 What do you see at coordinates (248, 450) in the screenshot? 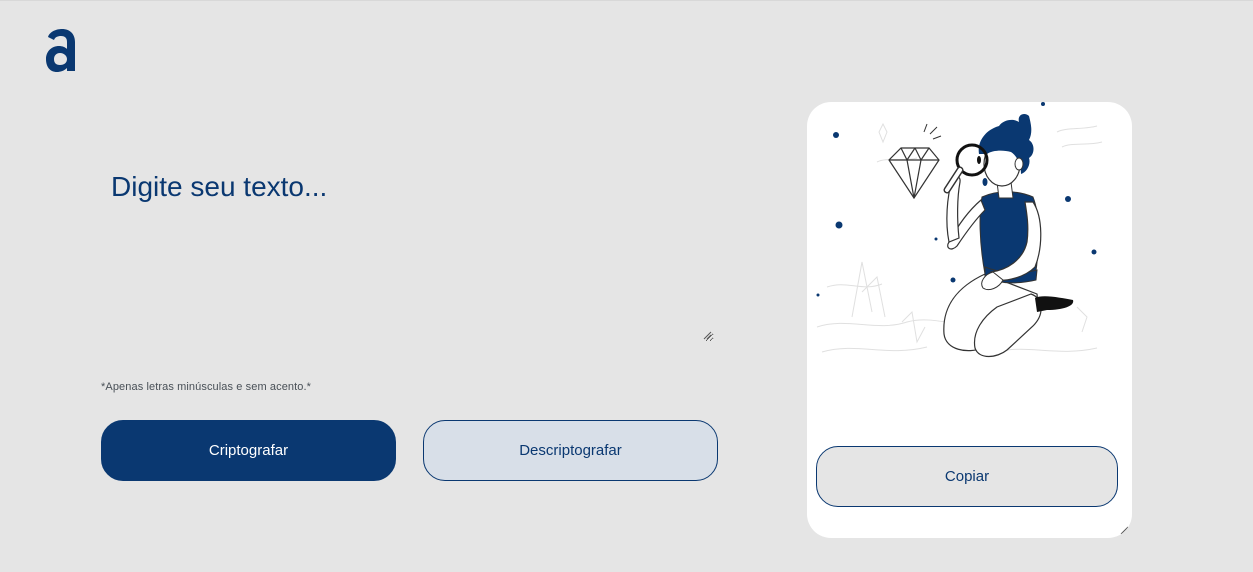
I see `encrypt-button: Criptografar` at bounding box center [248, 450].